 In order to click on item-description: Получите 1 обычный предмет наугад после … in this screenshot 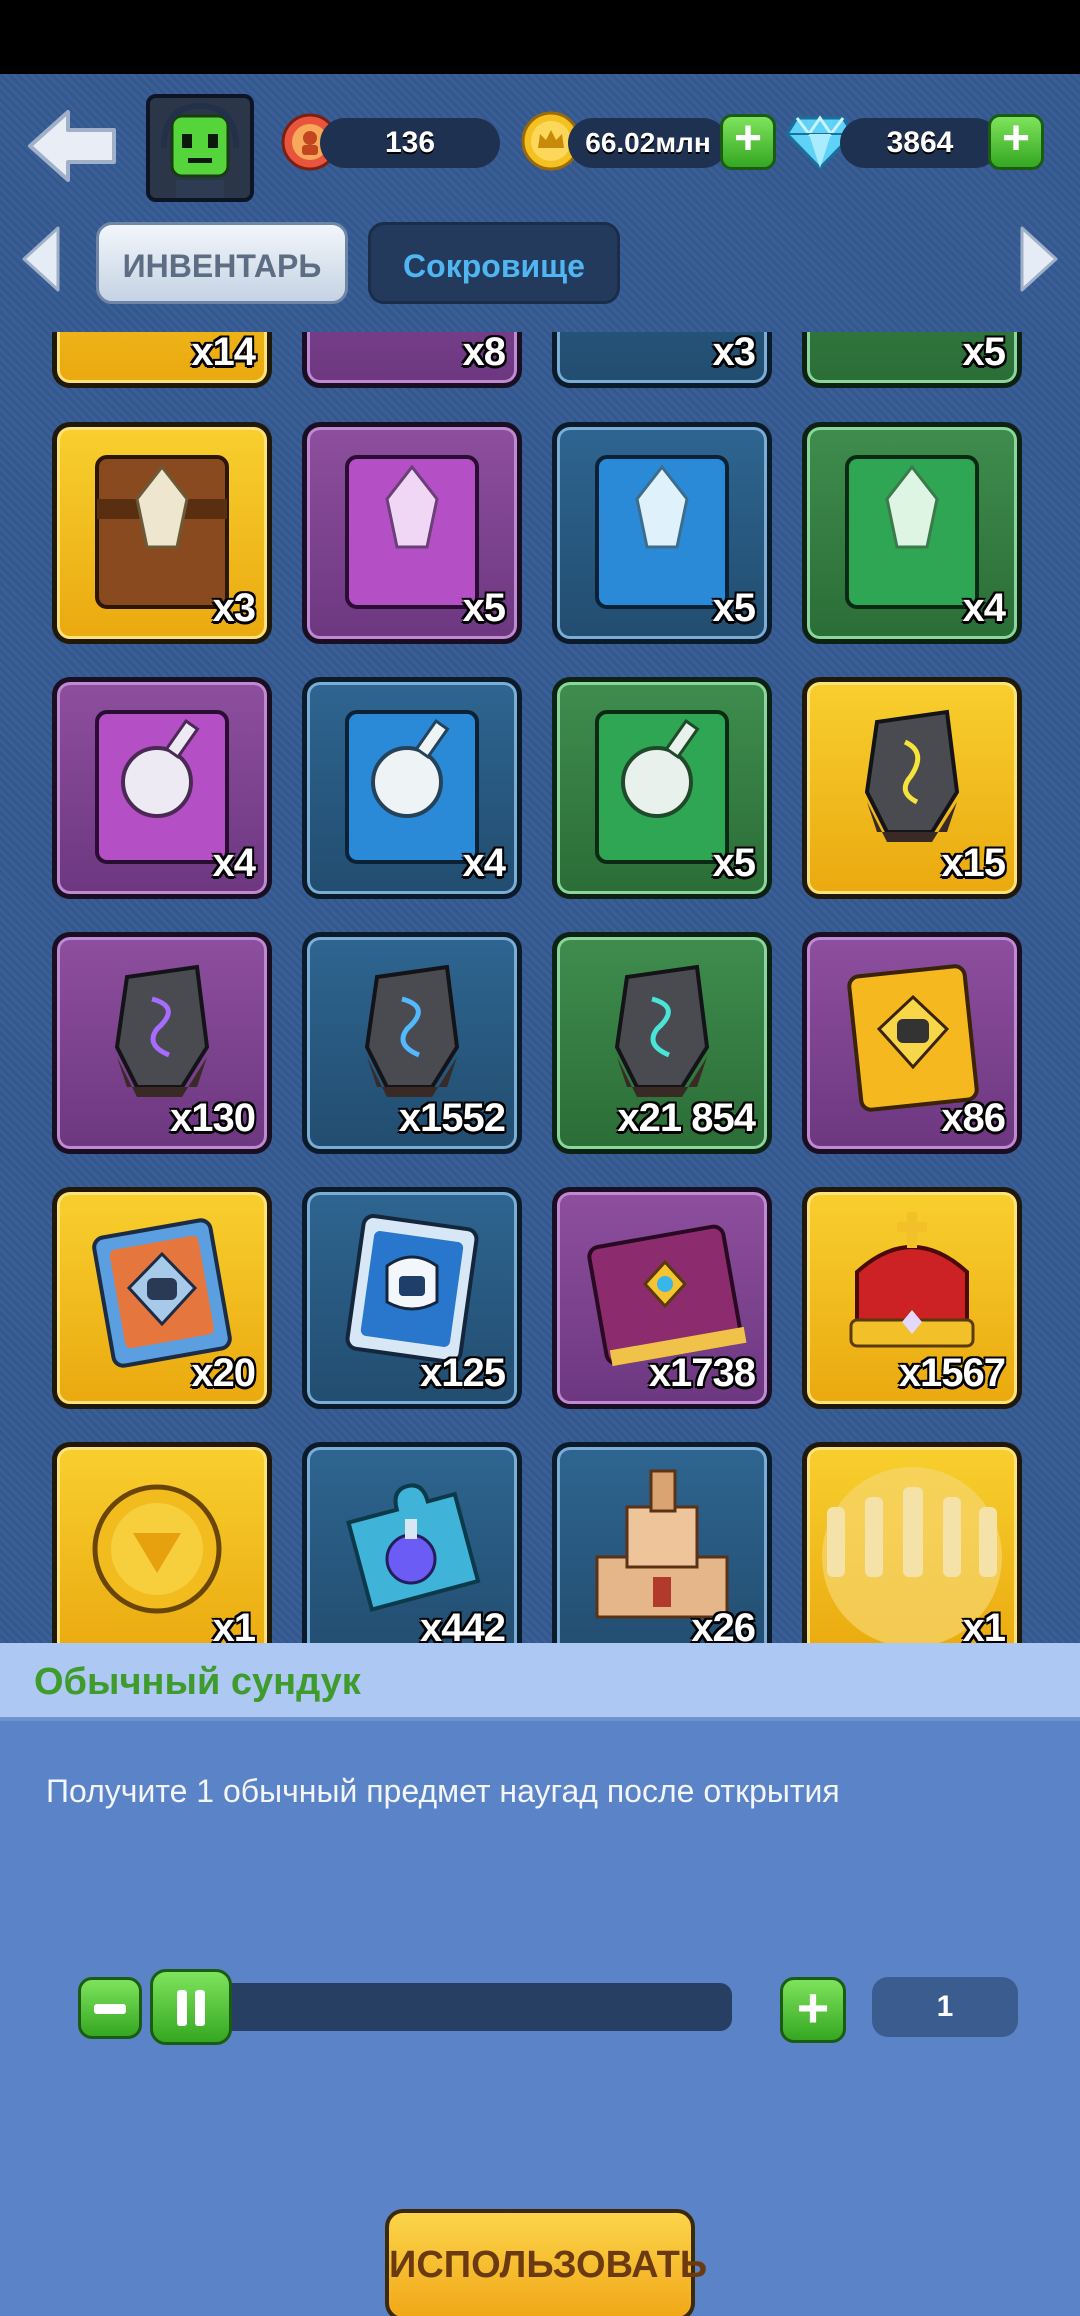, I will do `click(443, 1791)`.